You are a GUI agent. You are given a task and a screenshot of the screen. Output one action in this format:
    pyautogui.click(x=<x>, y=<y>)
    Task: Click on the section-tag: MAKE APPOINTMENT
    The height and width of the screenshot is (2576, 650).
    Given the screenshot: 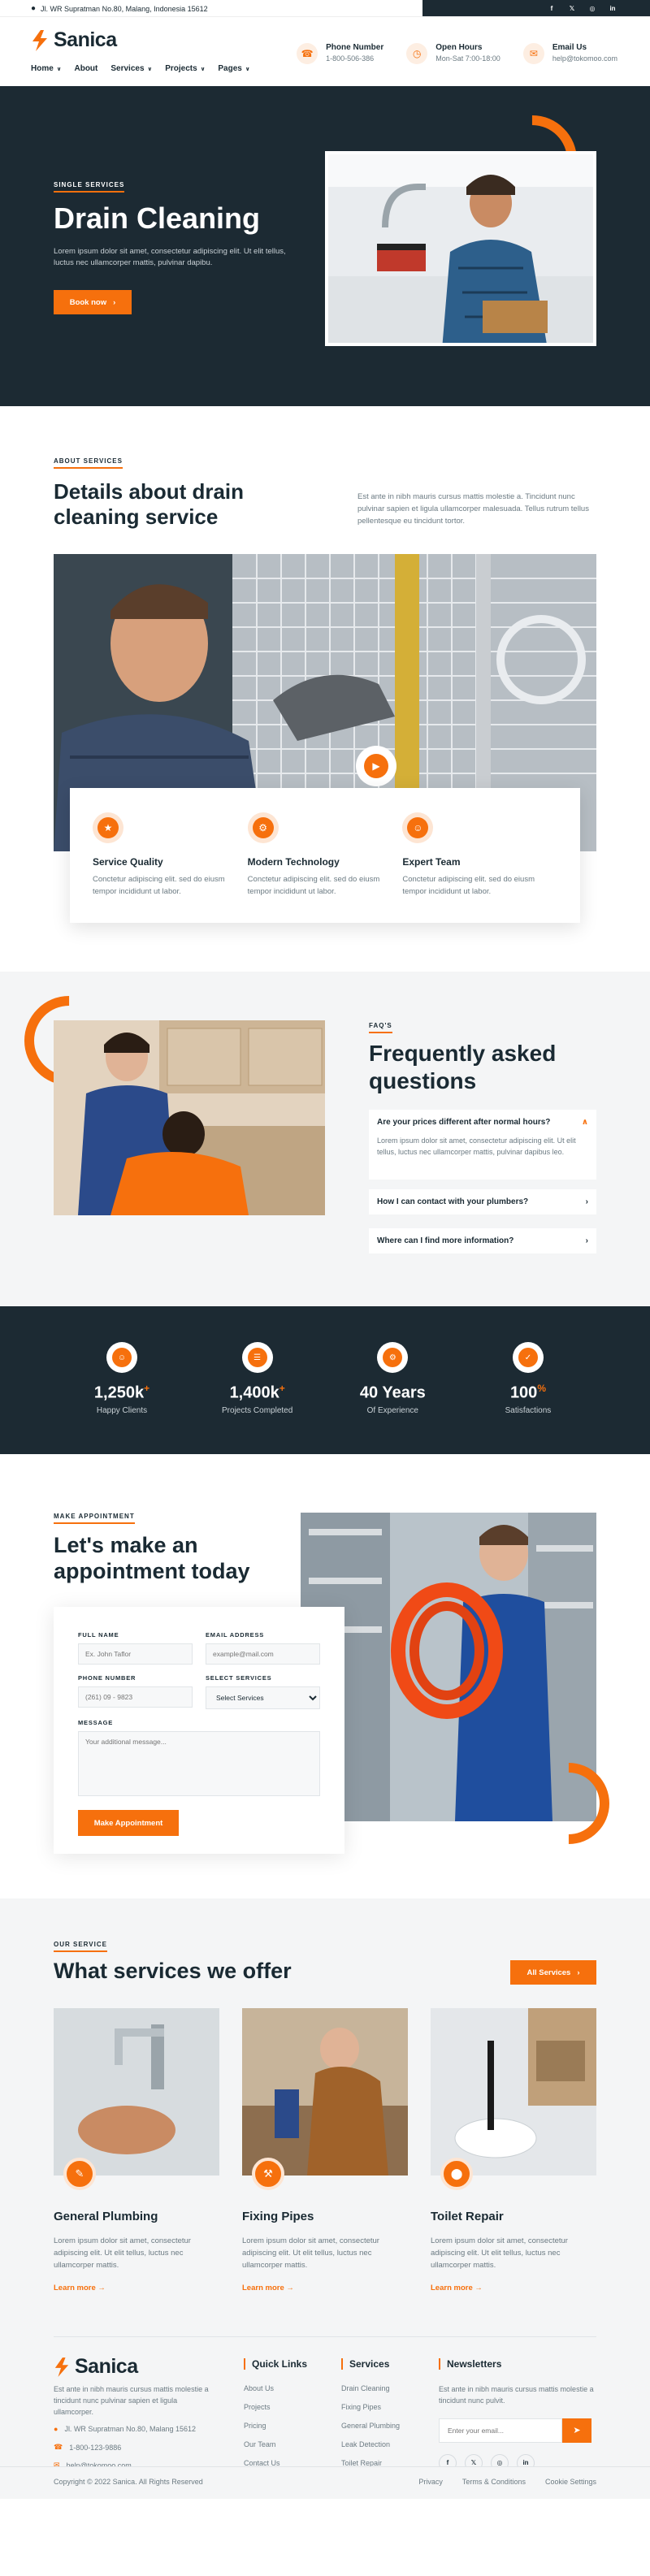 What is the action you would take?
    pyautogui.click(x=95, y=1518)
    